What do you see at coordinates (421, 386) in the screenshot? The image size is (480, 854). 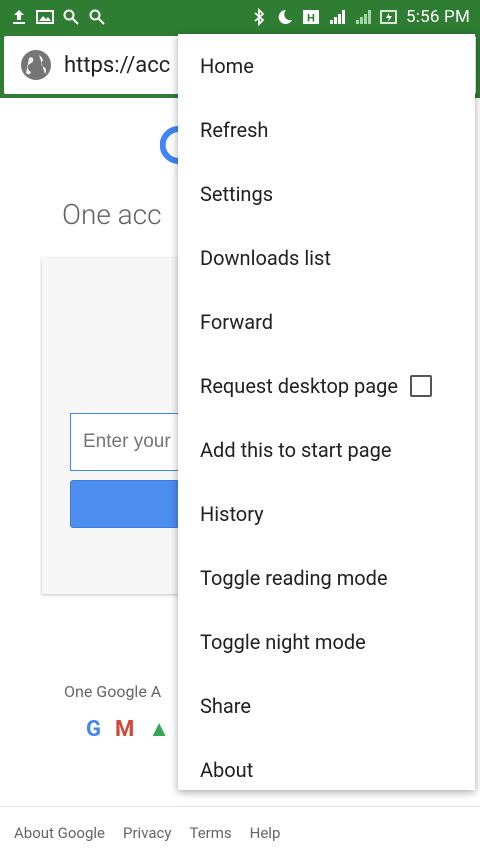 I see `desktop-page-checkbox` at bounding box center [421, 386].